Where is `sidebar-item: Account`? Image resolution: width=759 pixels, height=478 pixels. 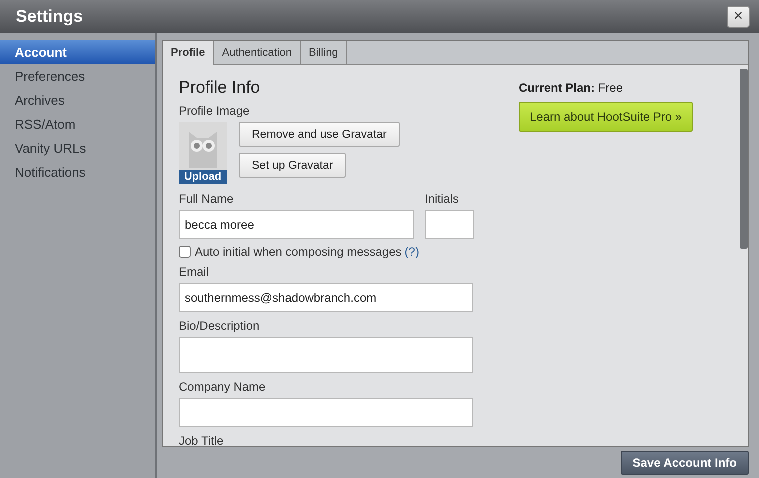
sidebar-item: Account is located at coordinates (77, 52).